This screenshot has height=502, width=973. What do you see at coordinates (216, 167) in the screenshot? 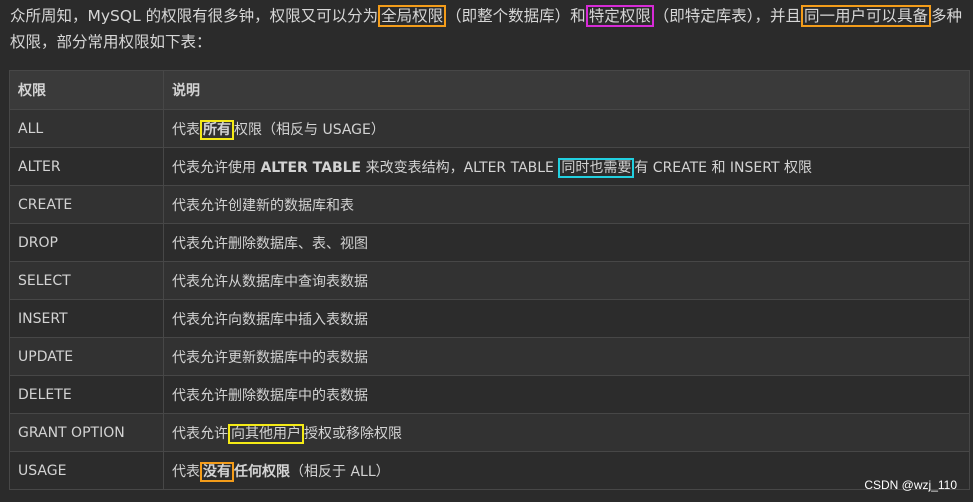
I see `desc-text: 代表允许使用` at bounding box center [216, 167].